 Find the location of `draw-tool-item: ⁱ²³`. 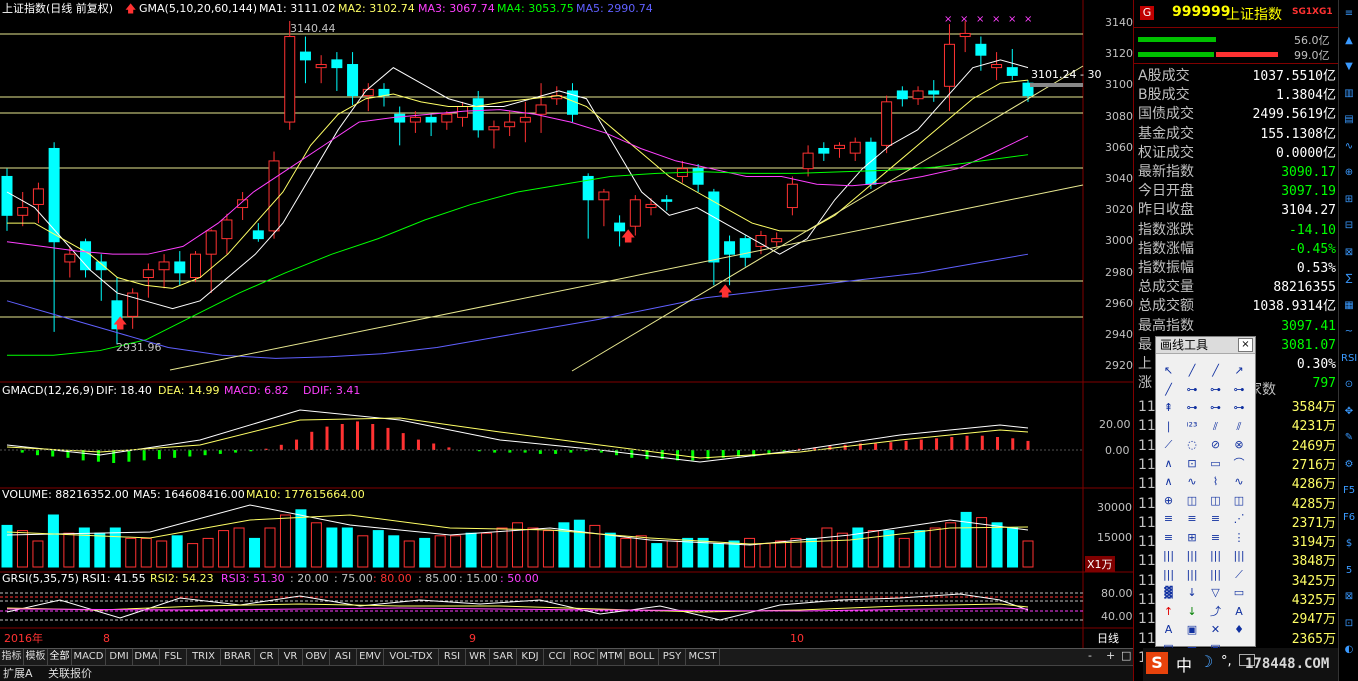

draw-tool-item: ⁱ²³ is located at coordinates (1192, 426).